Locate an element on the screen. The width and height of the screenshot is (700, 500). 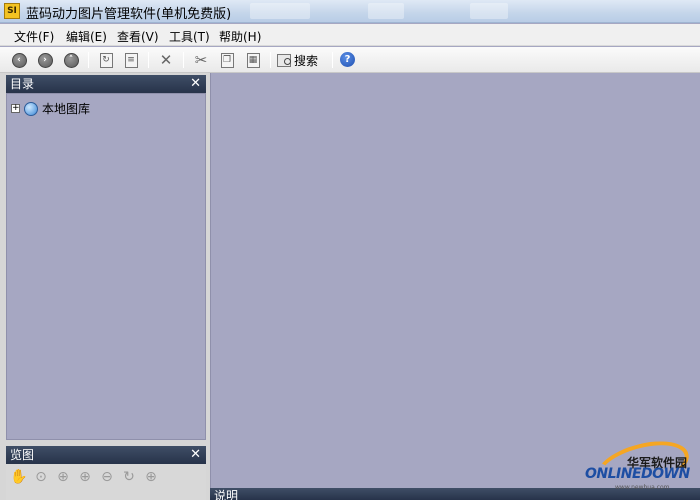
properties-button: ≡ is located at coordinates (131, 60).